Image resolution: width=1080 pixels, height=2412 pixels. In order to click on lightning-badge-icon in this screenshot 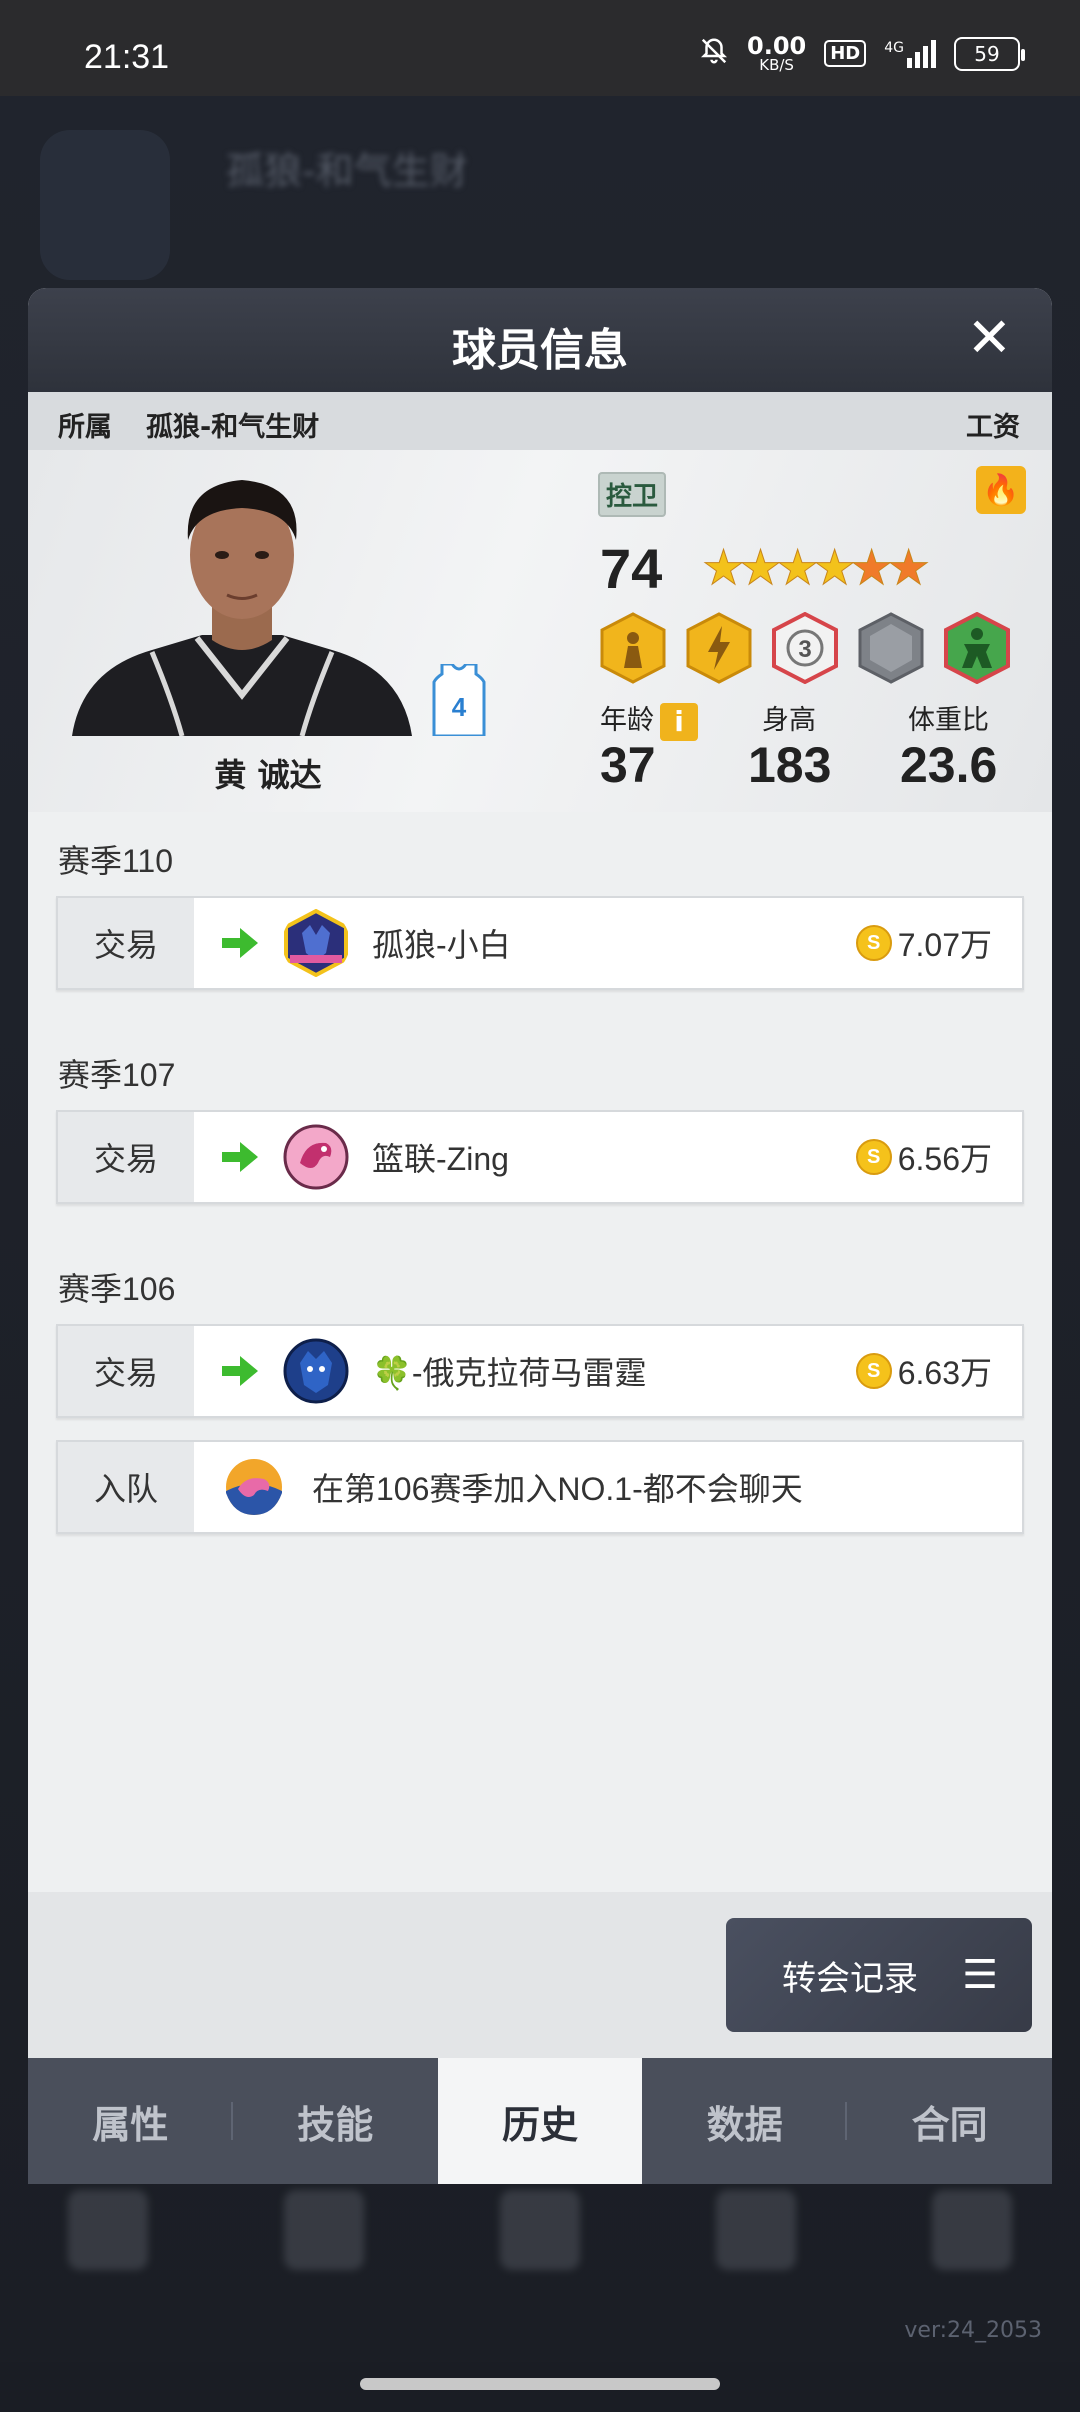, I will do `click(719, 648)`.